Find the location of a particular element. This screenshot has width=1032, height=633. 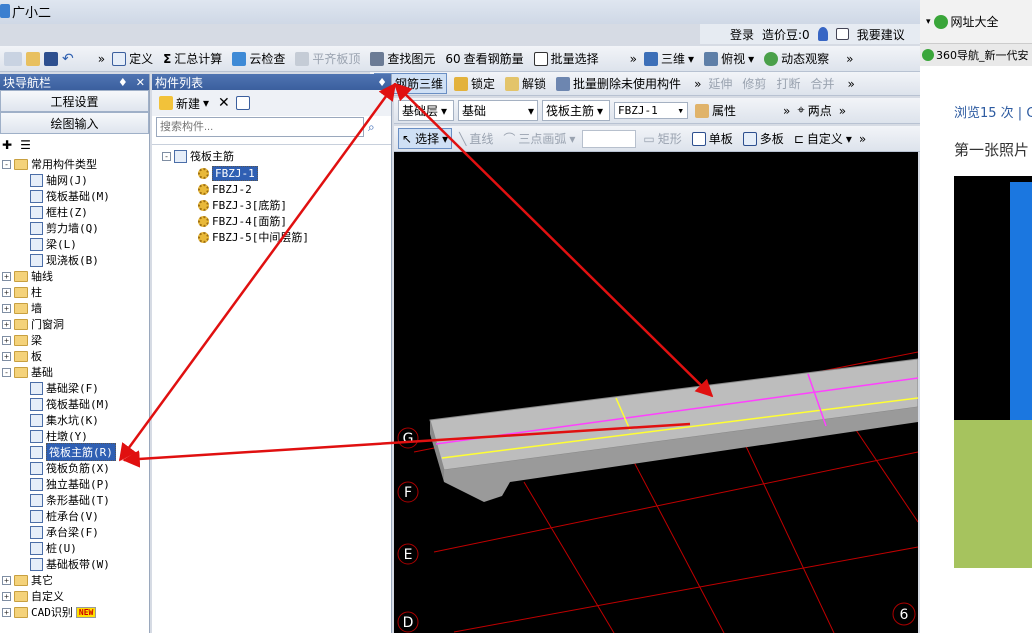

search-icon: ⌕ is located at coordinates (371, 127).